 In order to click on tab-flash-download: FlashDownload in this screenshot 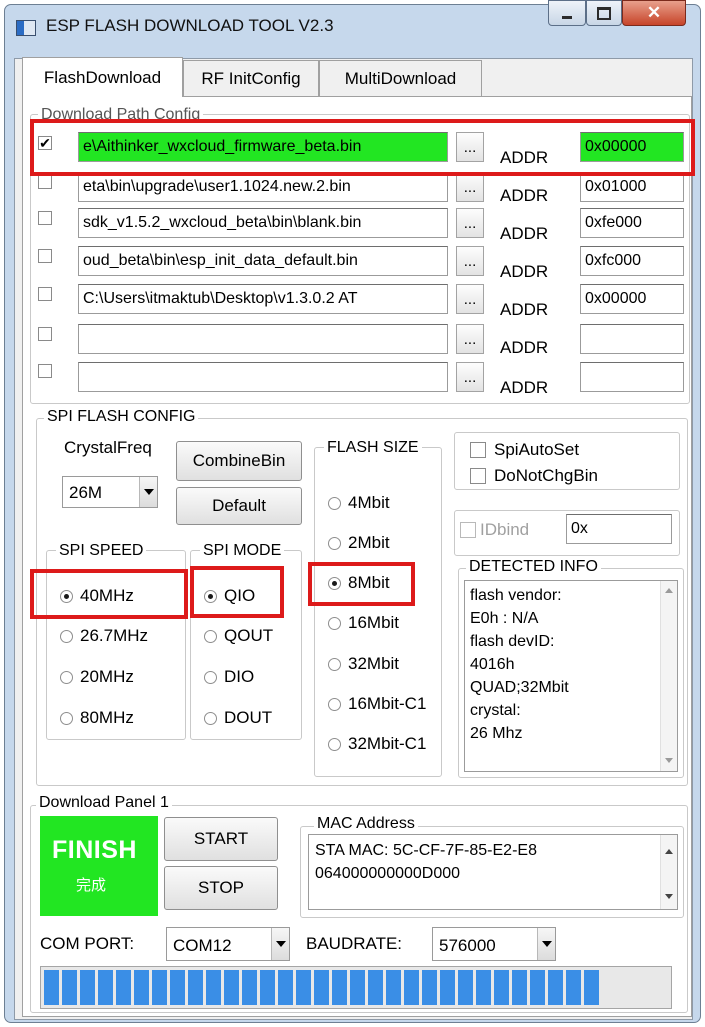, I will do `click(102, 77)`.